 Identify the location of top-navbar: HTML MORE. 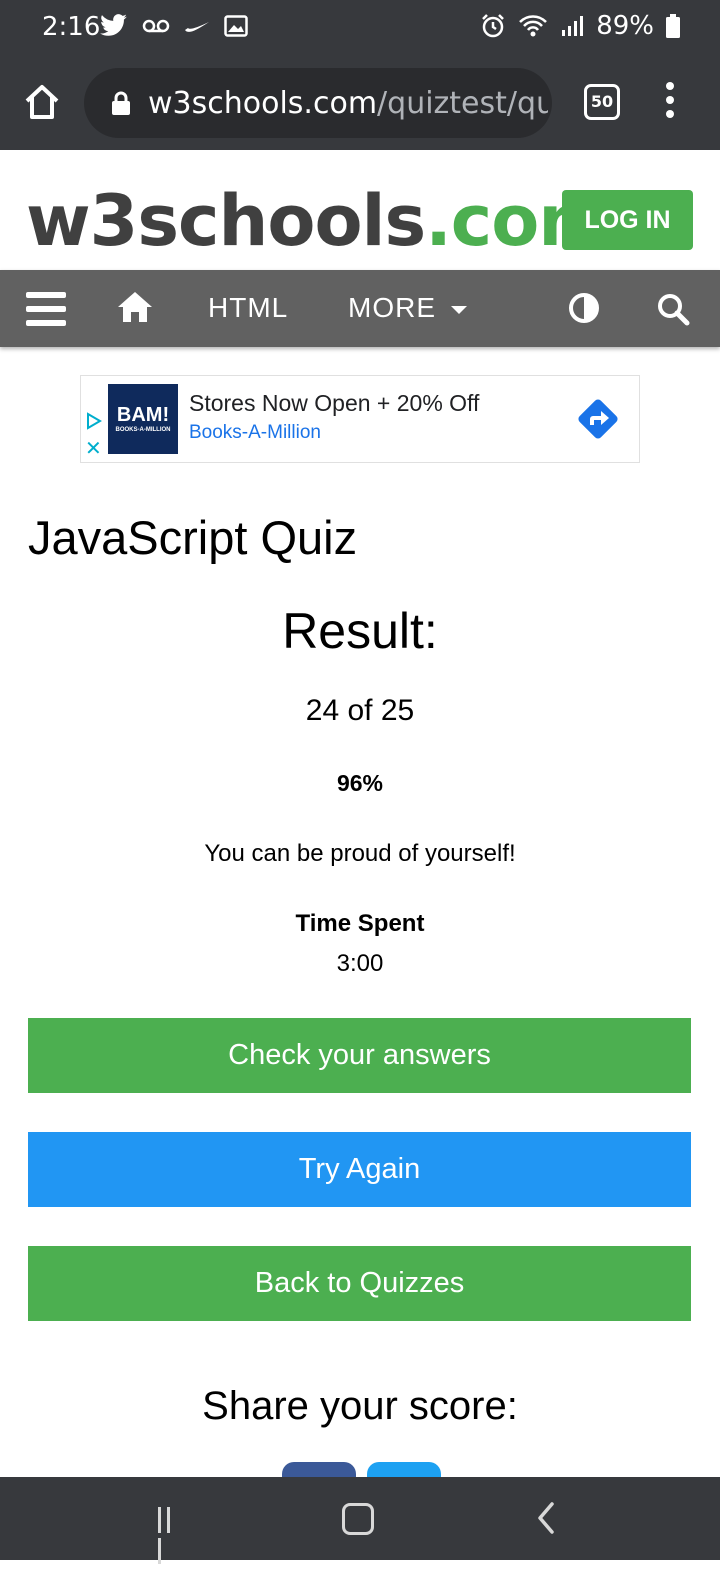
(360, 308).